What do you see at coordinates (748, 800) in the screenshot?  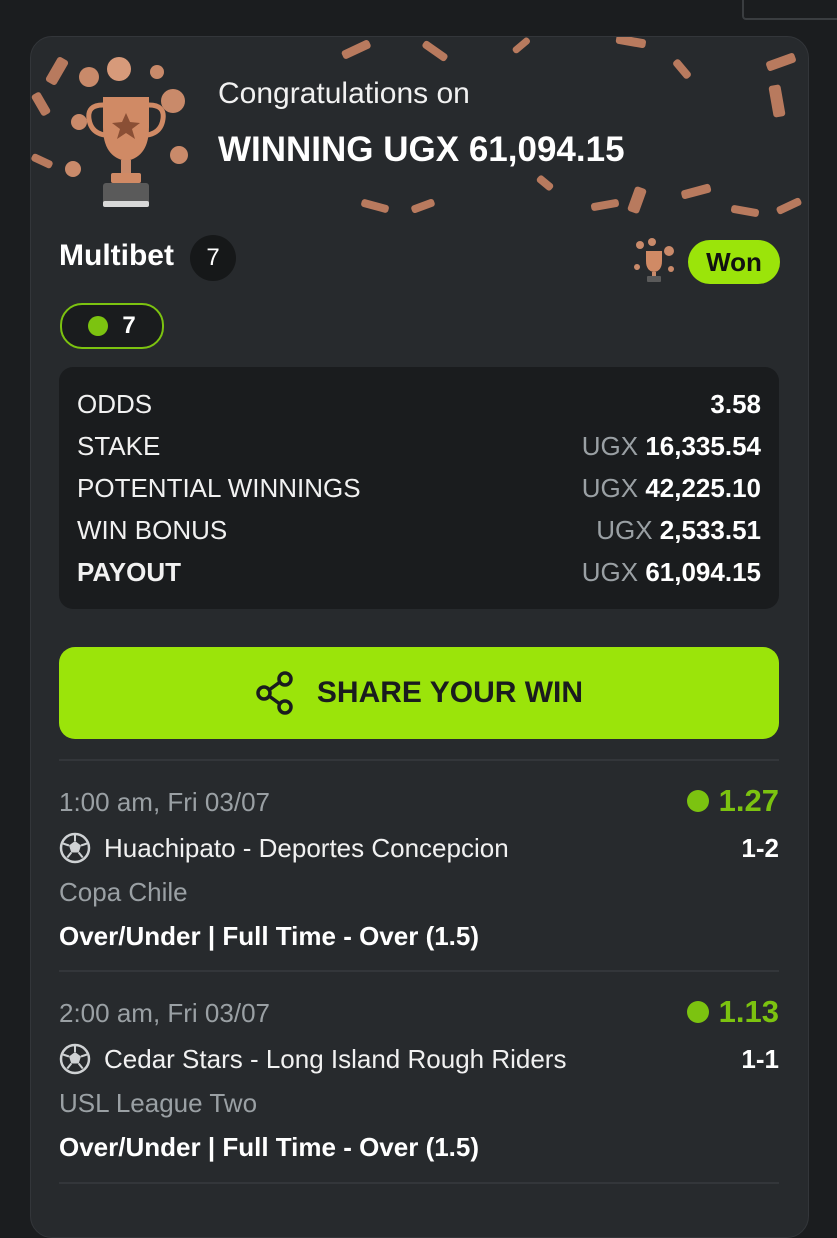 I see `odds-value: 1.27` at bounding box center [748, 800].